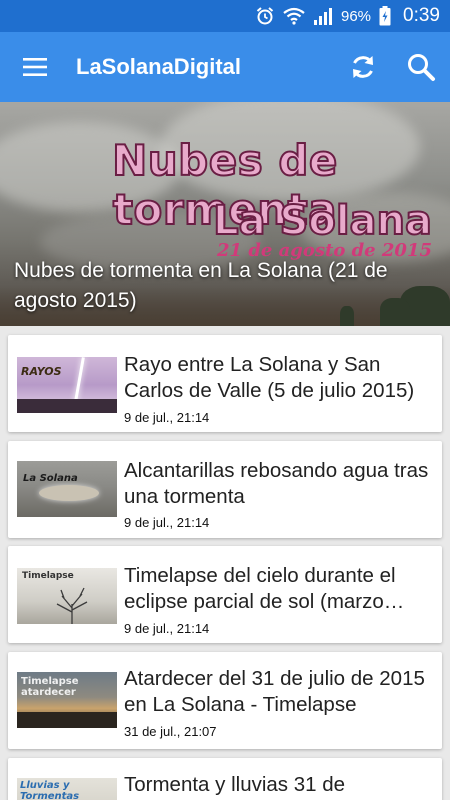 The image size is (450, 800). What do you see at coordinates (50, 790) in the screenshot?
I see `thumbnail-label: Lluvias y Tormentas` at bounding box center [50, 790].